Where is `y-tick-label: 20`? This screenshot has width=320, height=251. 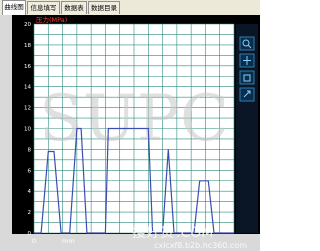
y-tick-label: 20 is located at coordinates (27, 25).